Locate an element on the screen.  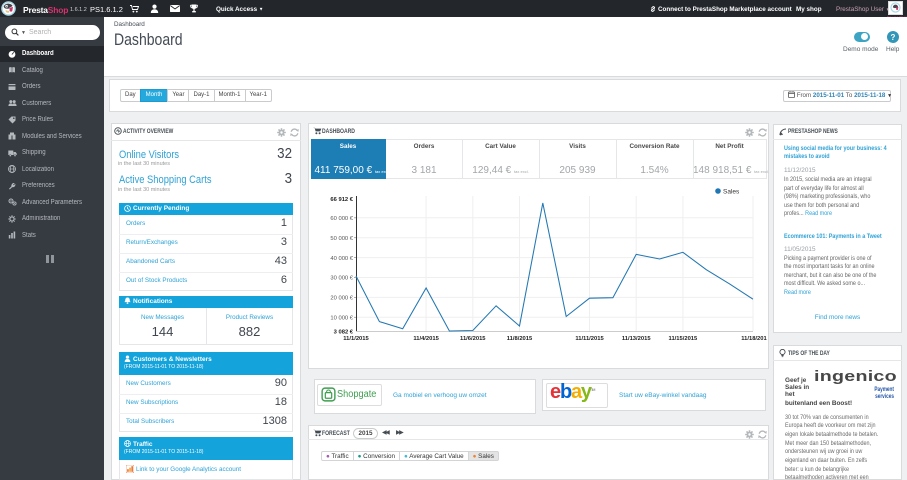
svg-text: 30 000 € is located at coordinates (341, 279).